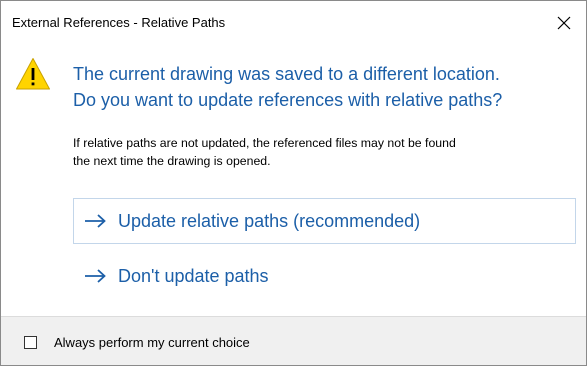 The width and height of the screenshot is (587, 366). Describe the element at coordinates (172, 161) in the screenshot. I see `content-text-line-2: the next time the drawing is opened.` at that location.